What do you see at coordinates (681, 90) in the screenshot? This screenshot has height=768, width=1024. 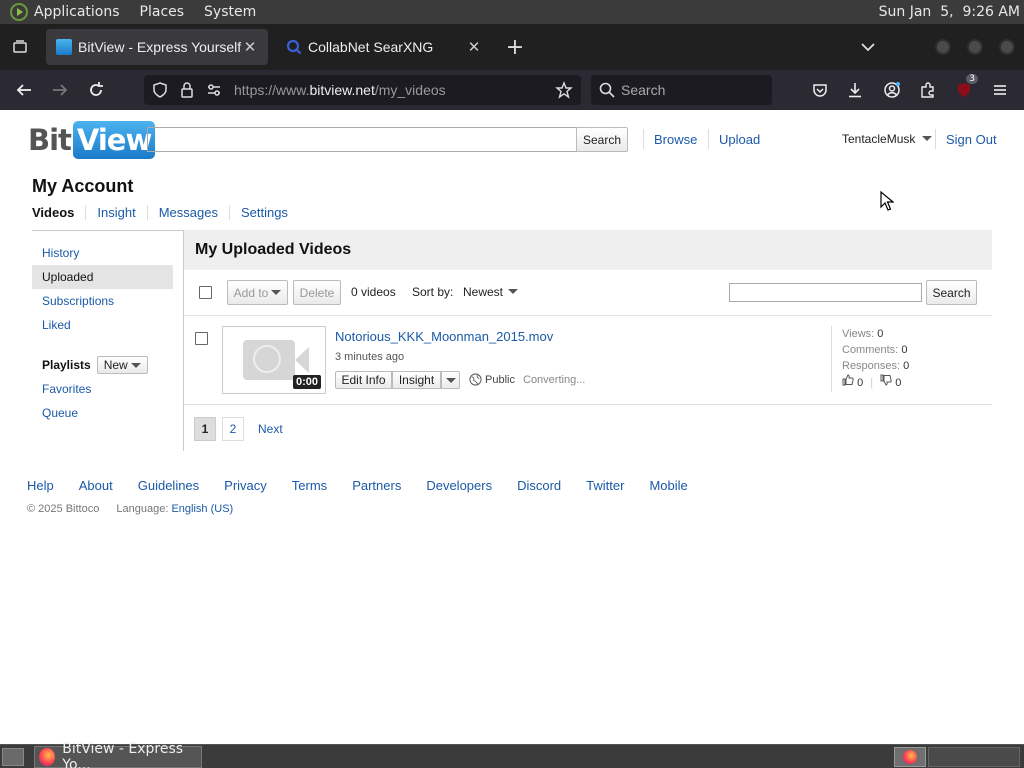 I see `browser-search-input: Search` at bounding box center [681, 90].